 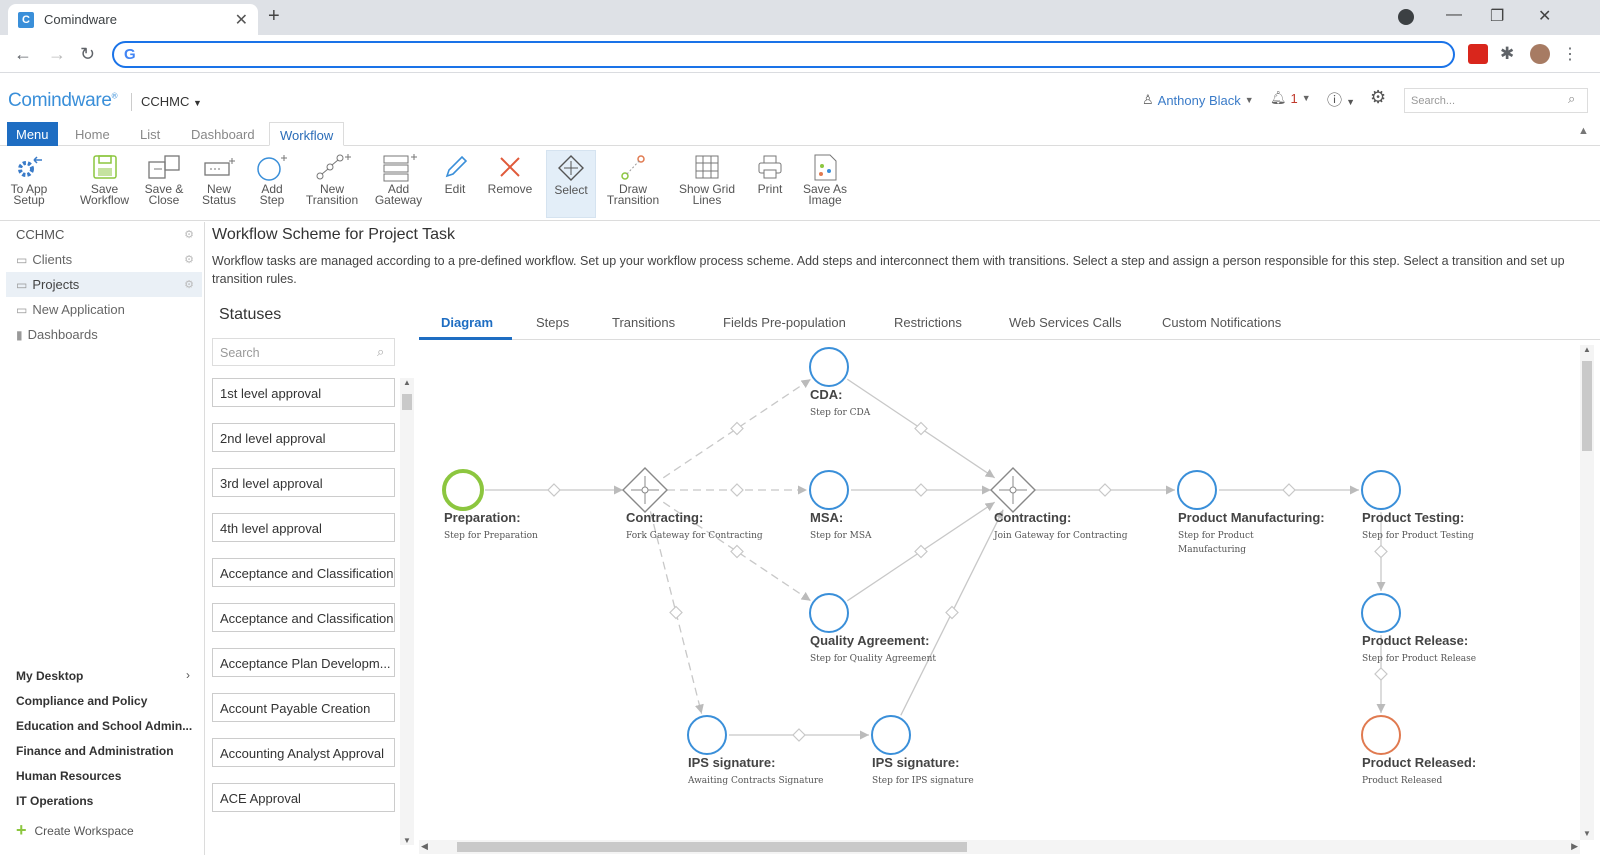 What do you see at coordinates (164, 184) in the screenshot?
I see `save-close-button: Save & Close` at bounding box center [164, 184].